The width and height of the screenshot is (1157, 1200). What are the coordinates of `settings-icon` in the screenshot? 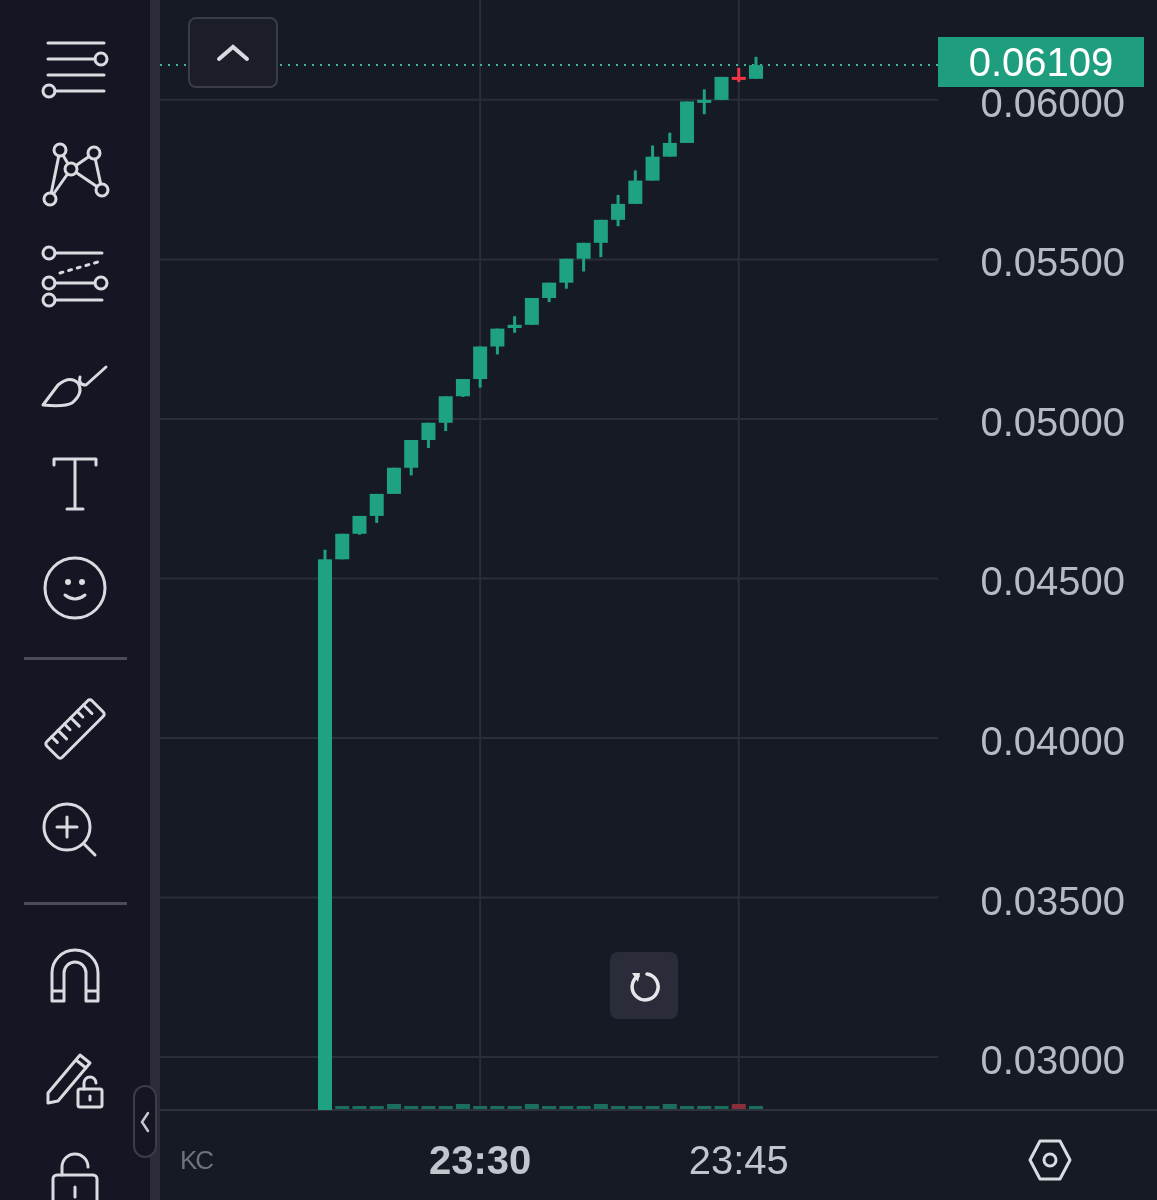 It's located at (1050, 1160).